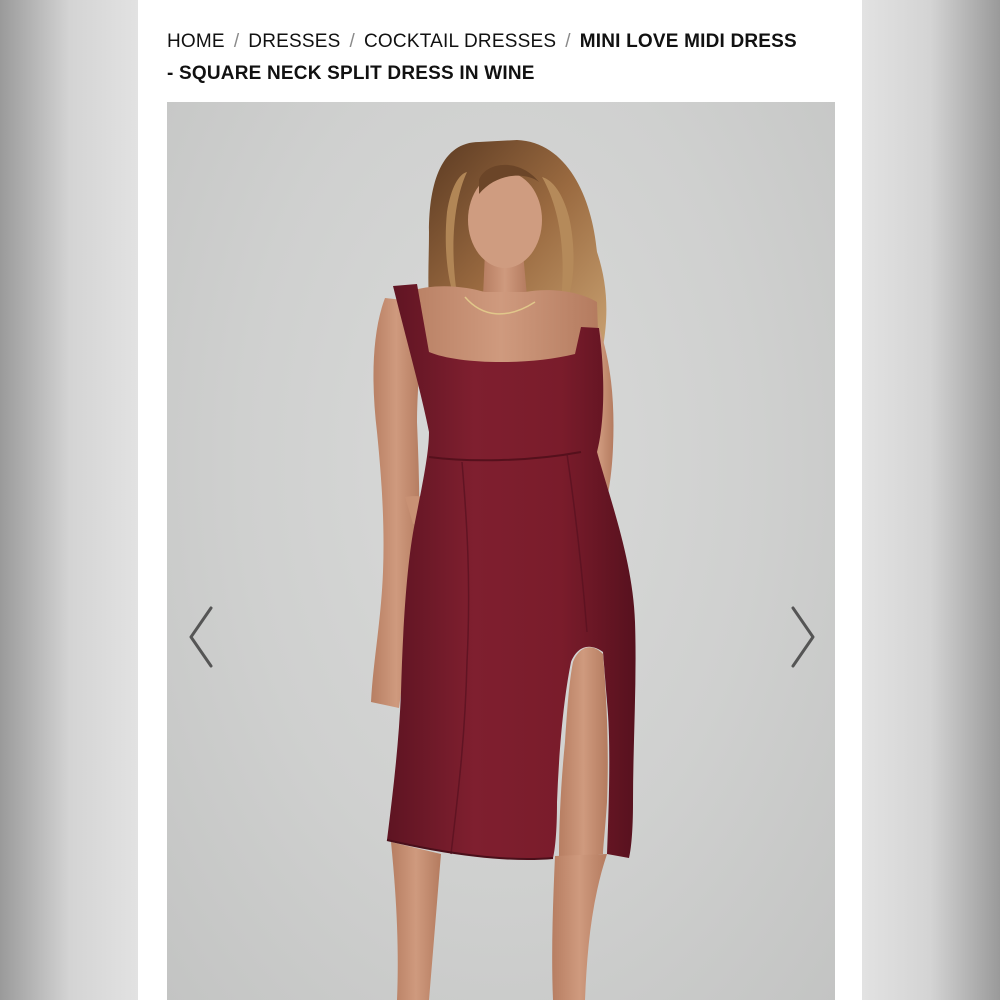 This screenshot has width=1000, height=1000. I want to click on breadcrumb-home-link: HOME, so click(196, 41).